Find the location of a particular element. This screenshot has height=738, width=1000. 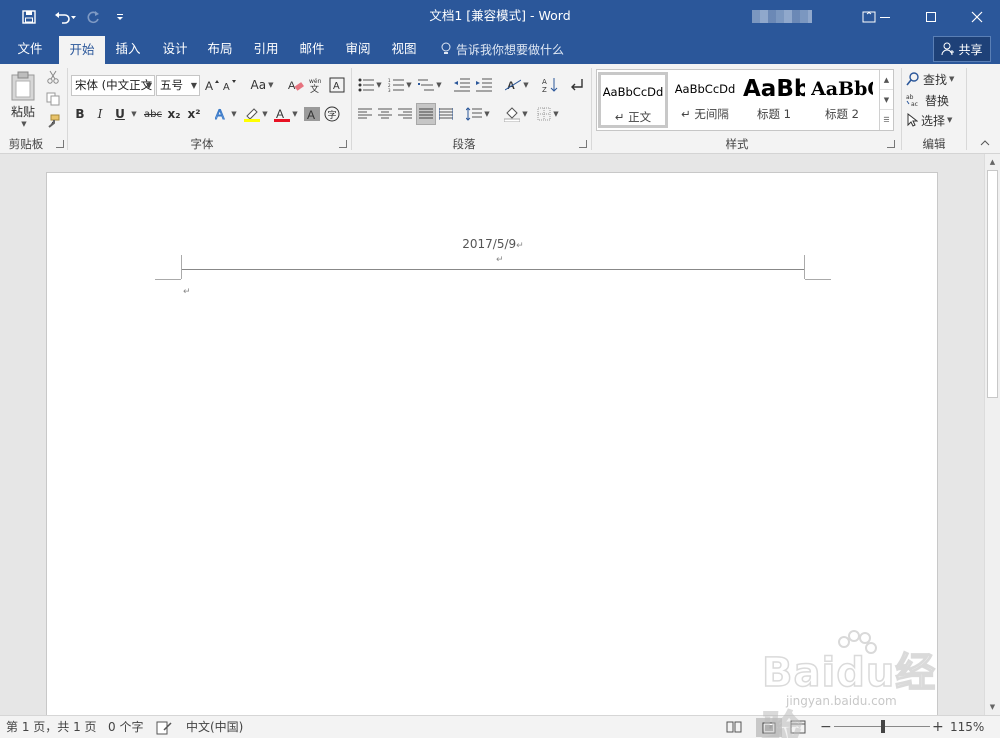

shading-button: ▼ is located at coordinates (516, 114).